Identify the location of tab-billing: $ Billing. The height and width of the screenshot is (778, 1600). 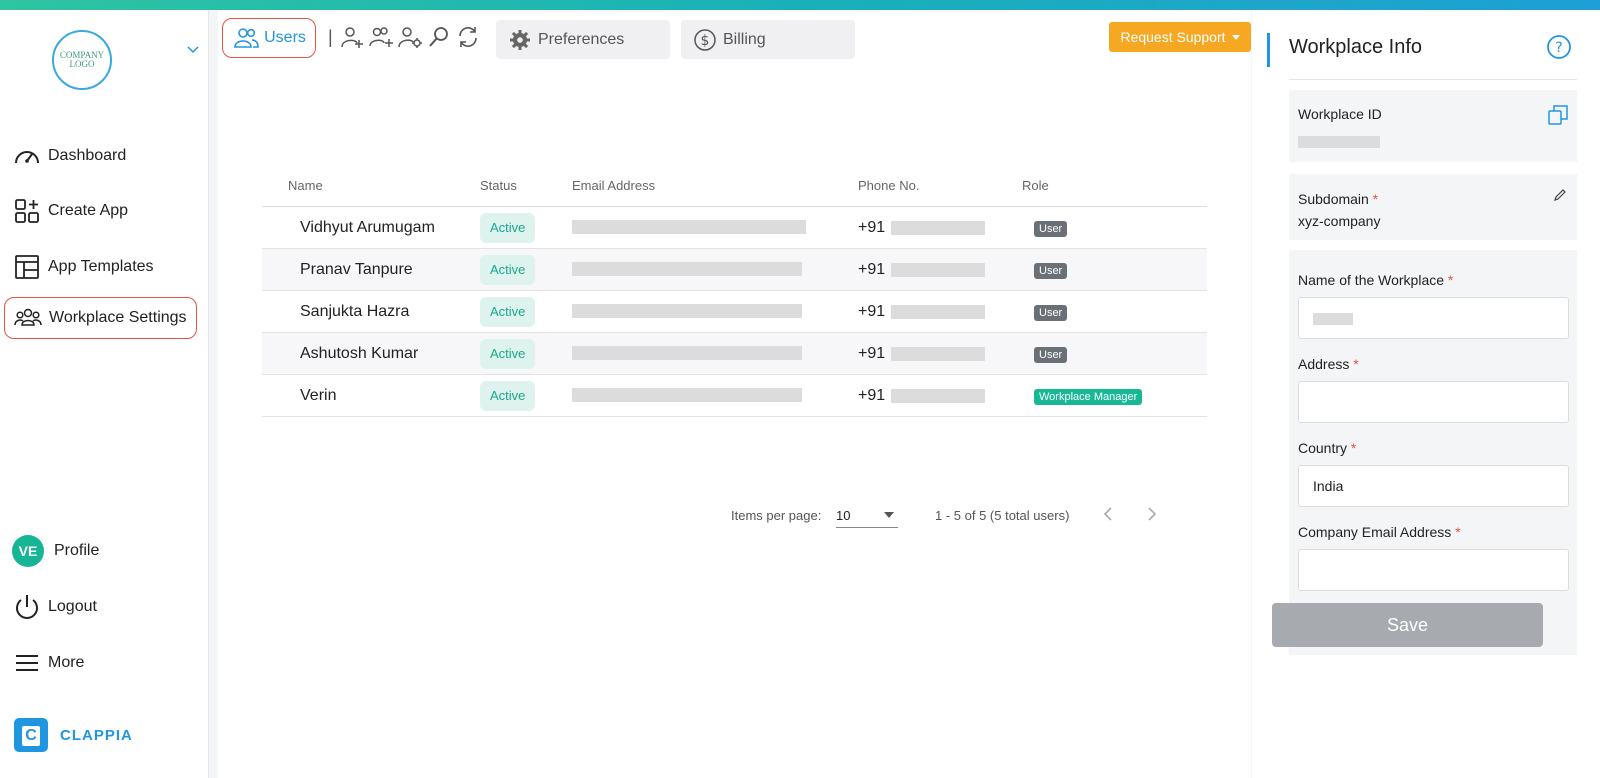
(768, 39).